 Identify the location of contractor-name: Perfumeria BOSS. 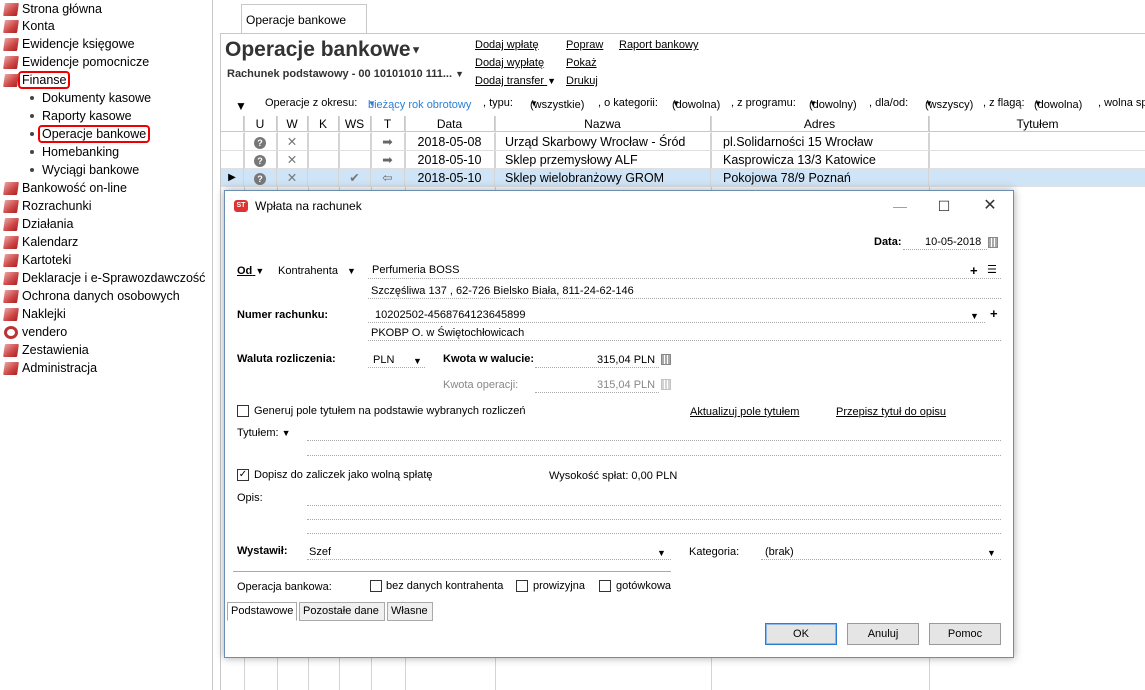
(415, 270).